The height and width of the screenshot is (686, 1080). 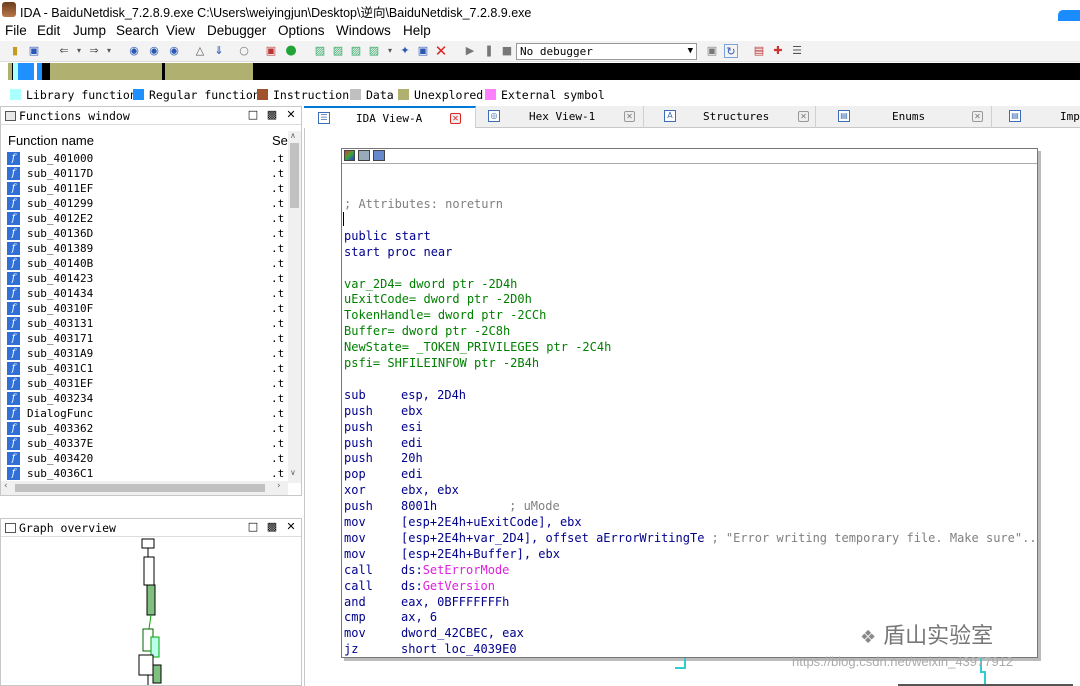 What do you see at coordinates (452, 506) in the screenshot?
I see `code-line-instruction: push 8001h ; uMode` at bounding box center [452, 506].